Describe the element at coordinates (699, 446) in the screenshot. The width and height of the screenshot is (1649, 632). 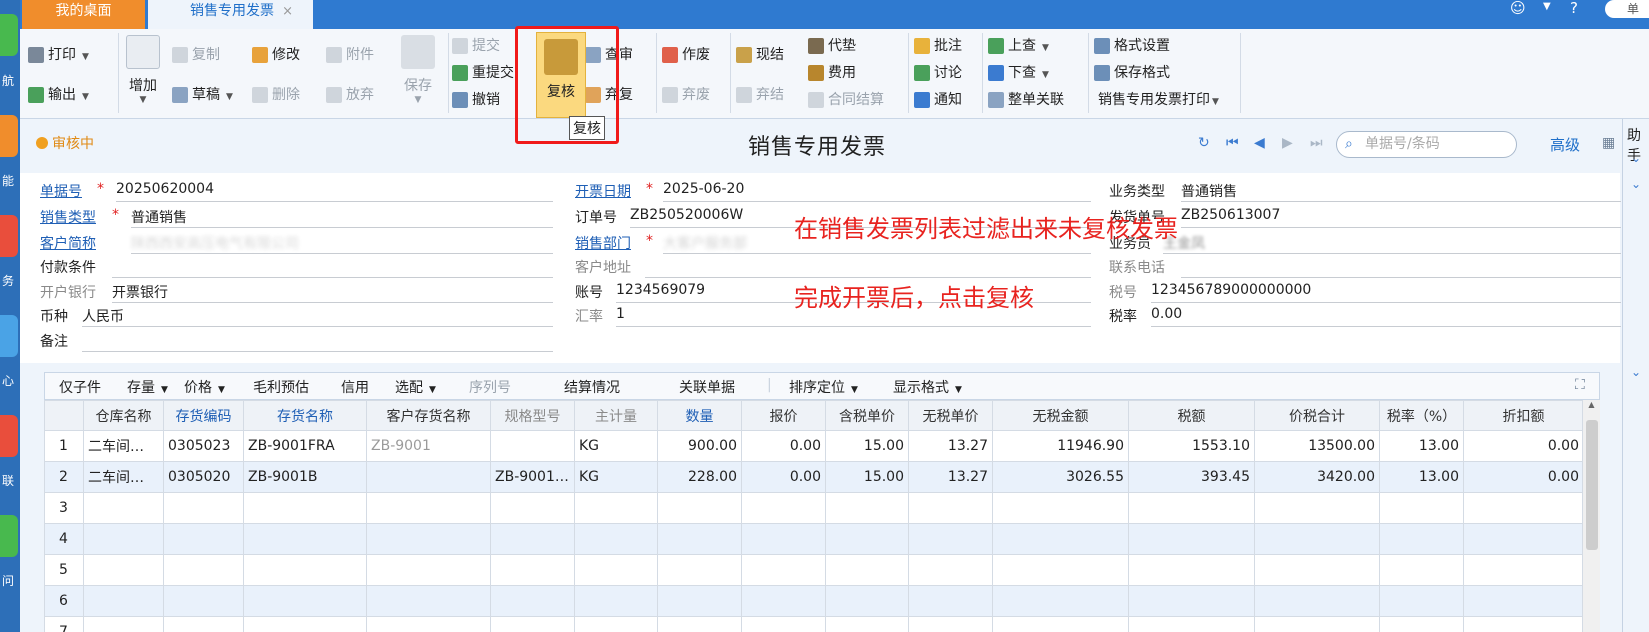
I see `table-cell: 900.00` at that location.